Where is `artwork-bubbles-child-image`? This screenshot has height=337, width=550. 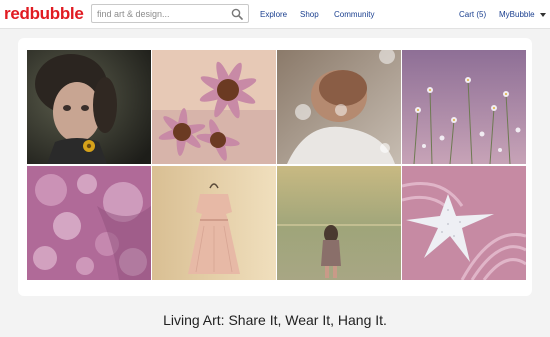 artwork-bubbles-child-image is located at coordinates (339, 107).